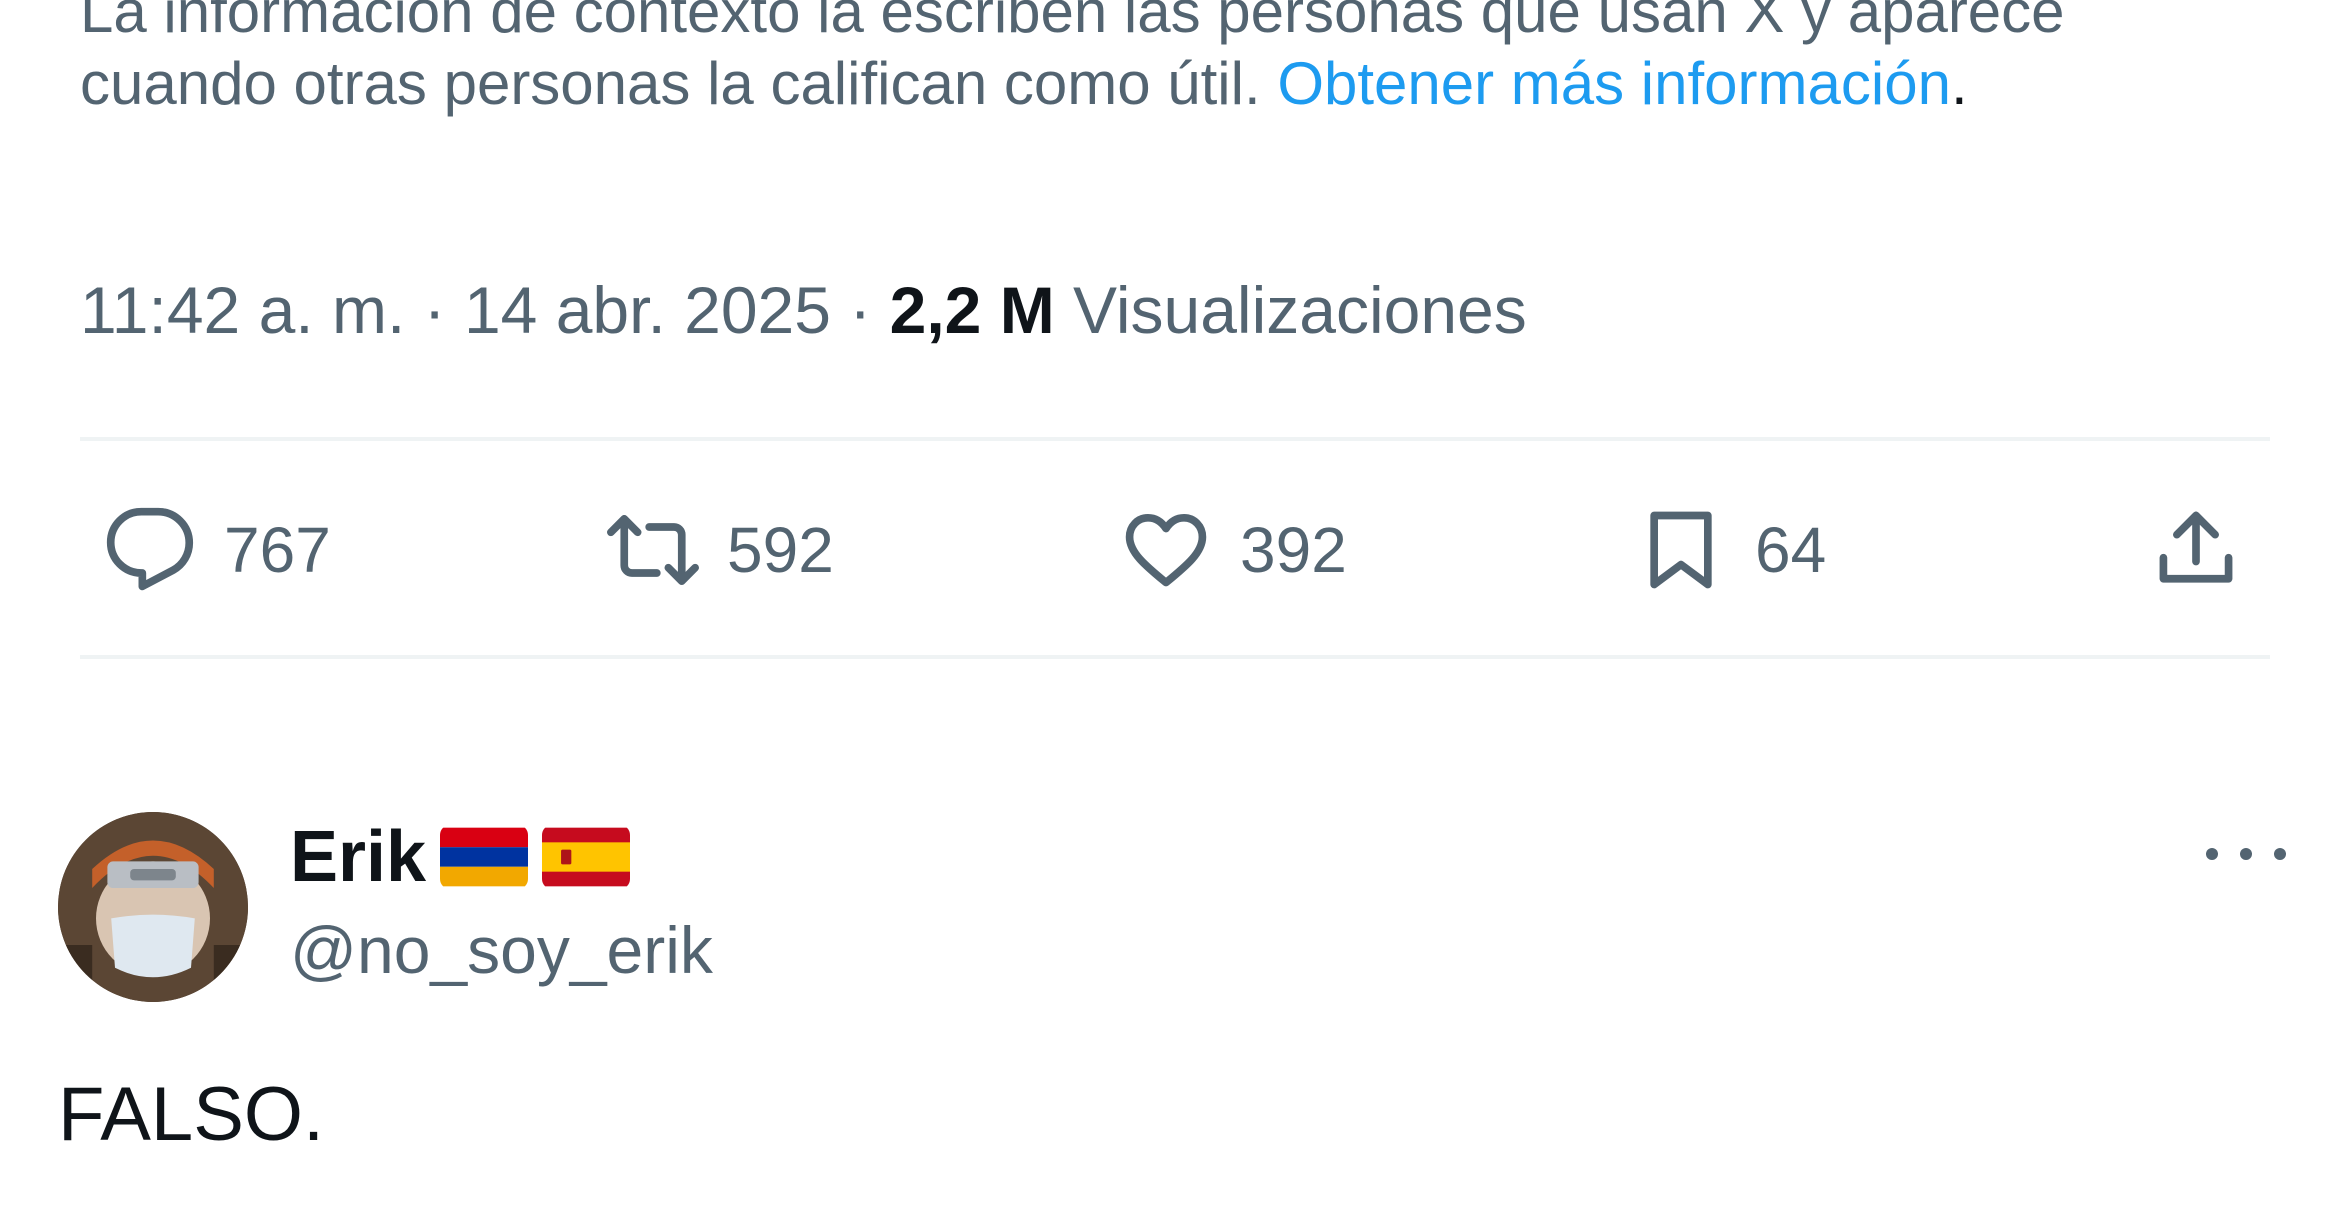 The height and width of the screenshot is (1230, 2350). Describe the element at coordinates (2246, 854) in the screenshot. I see `more-dots-icon` at that location.